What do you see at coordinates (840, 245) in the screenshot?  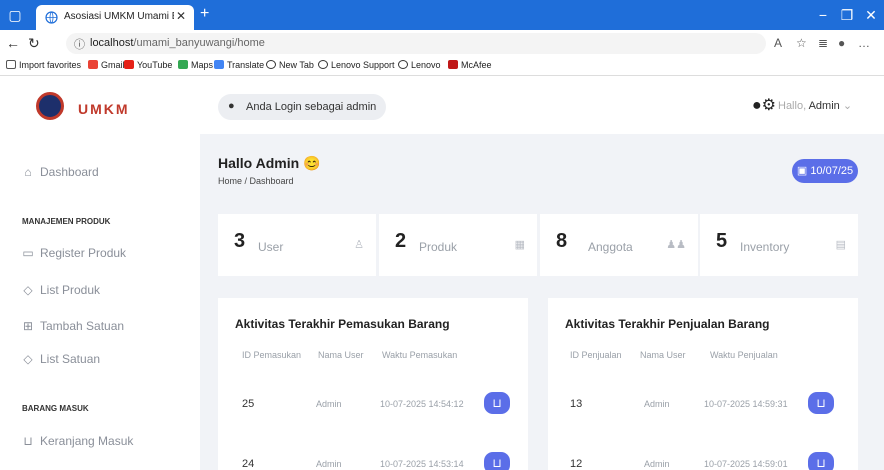 I see `warehouse-icon: ▤` at bounding box center [840, 245].